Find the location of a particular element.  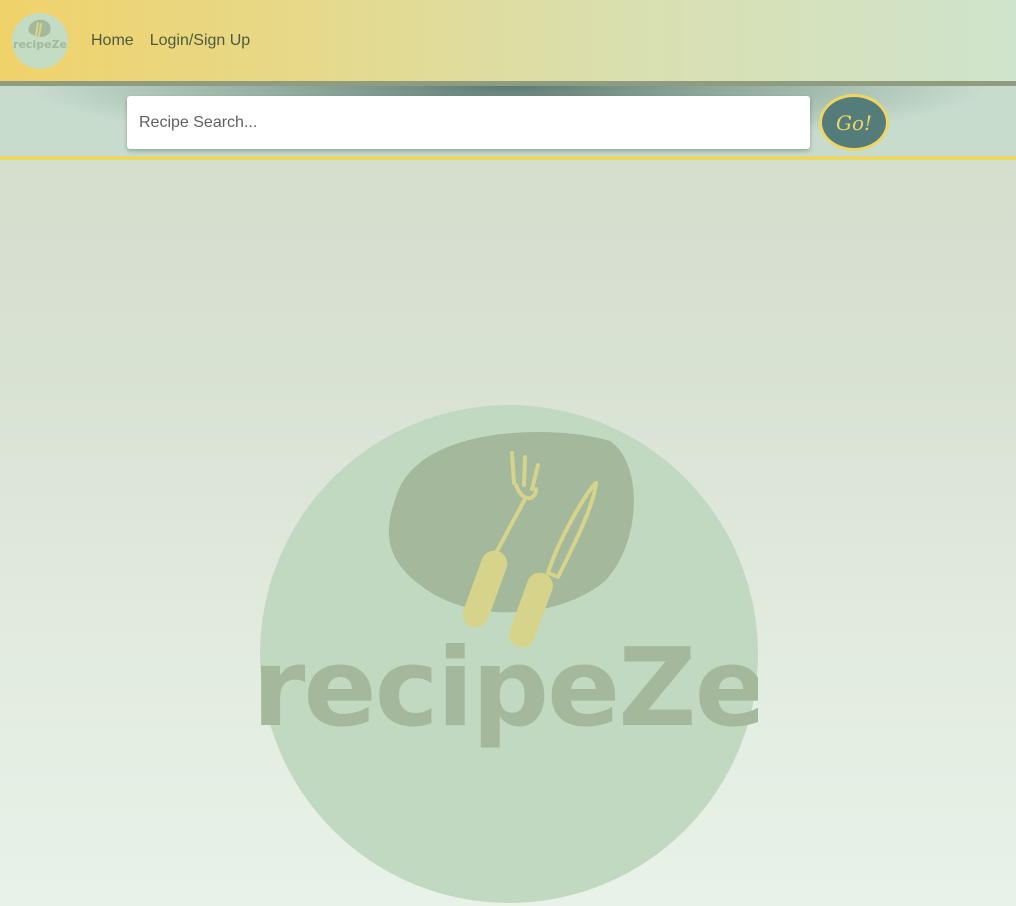

nav-links: Home Login/Sign Up is located at coordinates (170, 41).